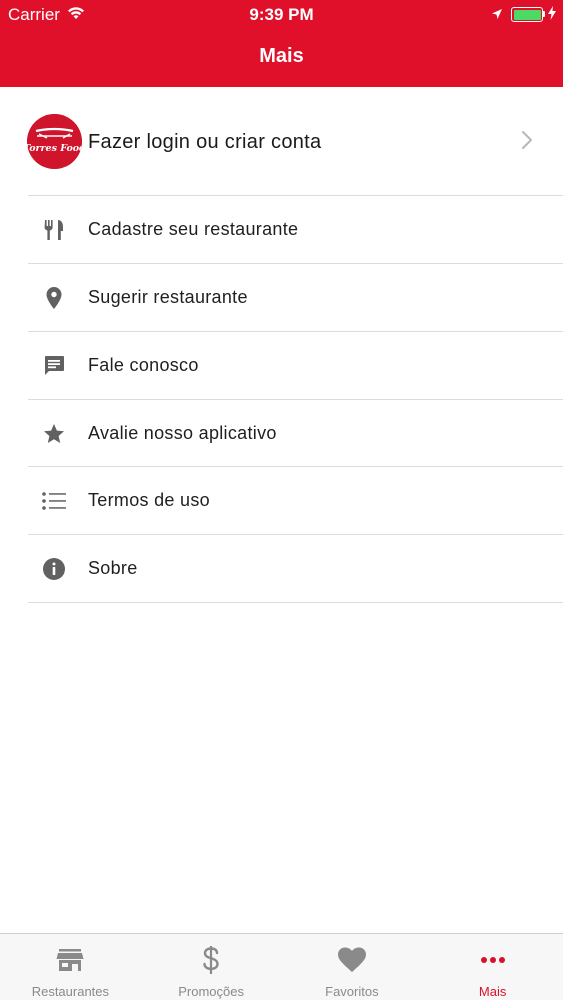 This screenshot has height=1000, width=563. I want to click on battery-tip, so click(544, 14).